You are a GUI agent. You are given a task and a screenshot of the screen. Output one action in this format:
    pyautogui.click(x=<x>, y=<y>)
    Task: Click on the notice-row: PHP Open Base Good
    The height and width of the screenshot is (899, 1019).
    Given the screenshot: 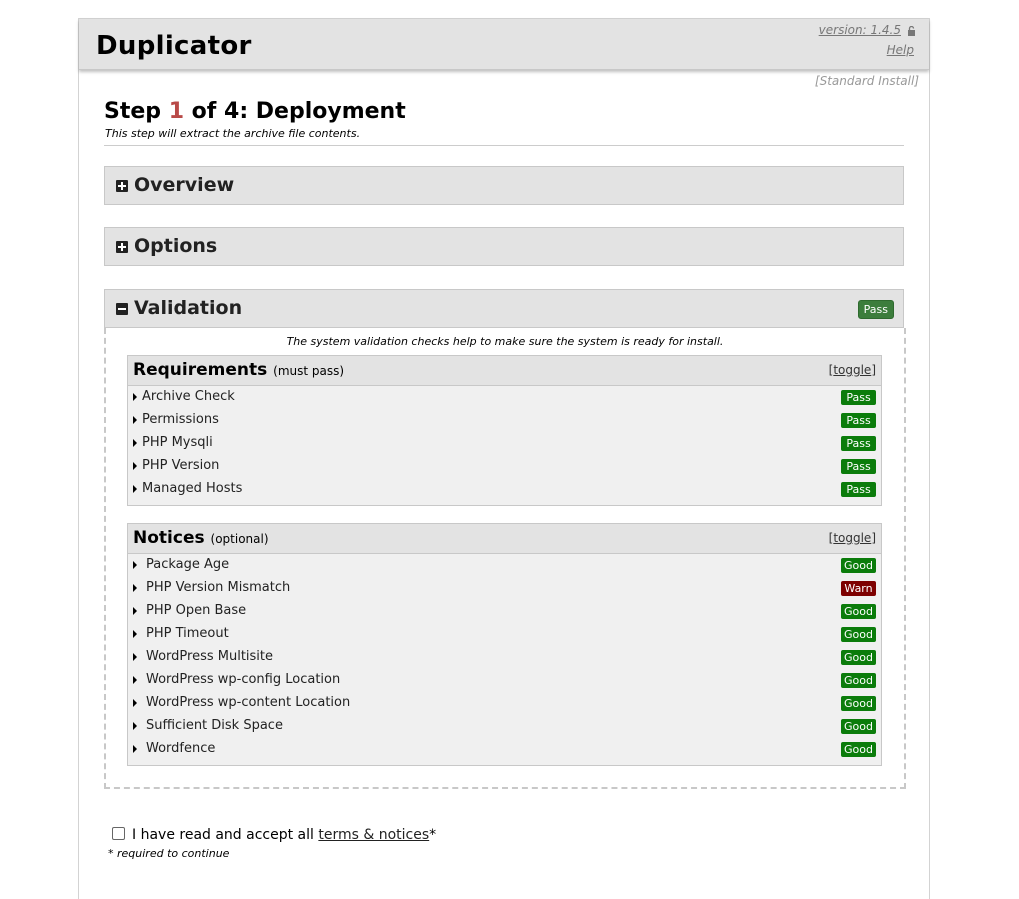 What is the action you would take?
    pyautogui.click(x=504, y=611)
    